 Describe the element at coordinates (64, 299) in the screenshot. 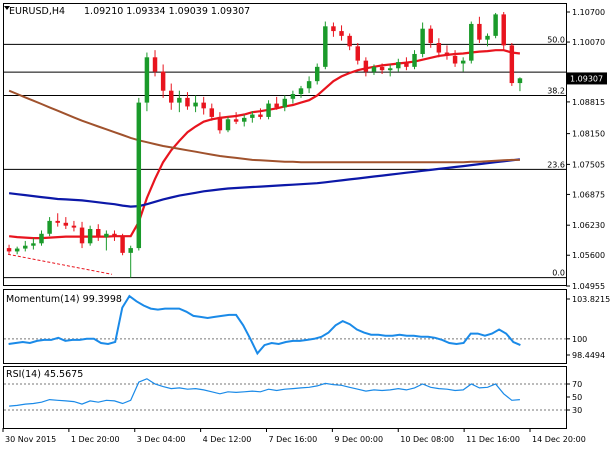

I see `momentum-title: Momentum(14) 99.3998` at that location.